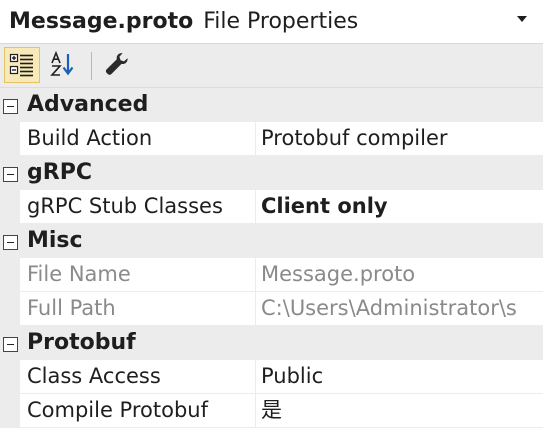  Describe the element at coordinates (402, 376) in the screenshot. I see `property-value-class-access: Public` at that location.